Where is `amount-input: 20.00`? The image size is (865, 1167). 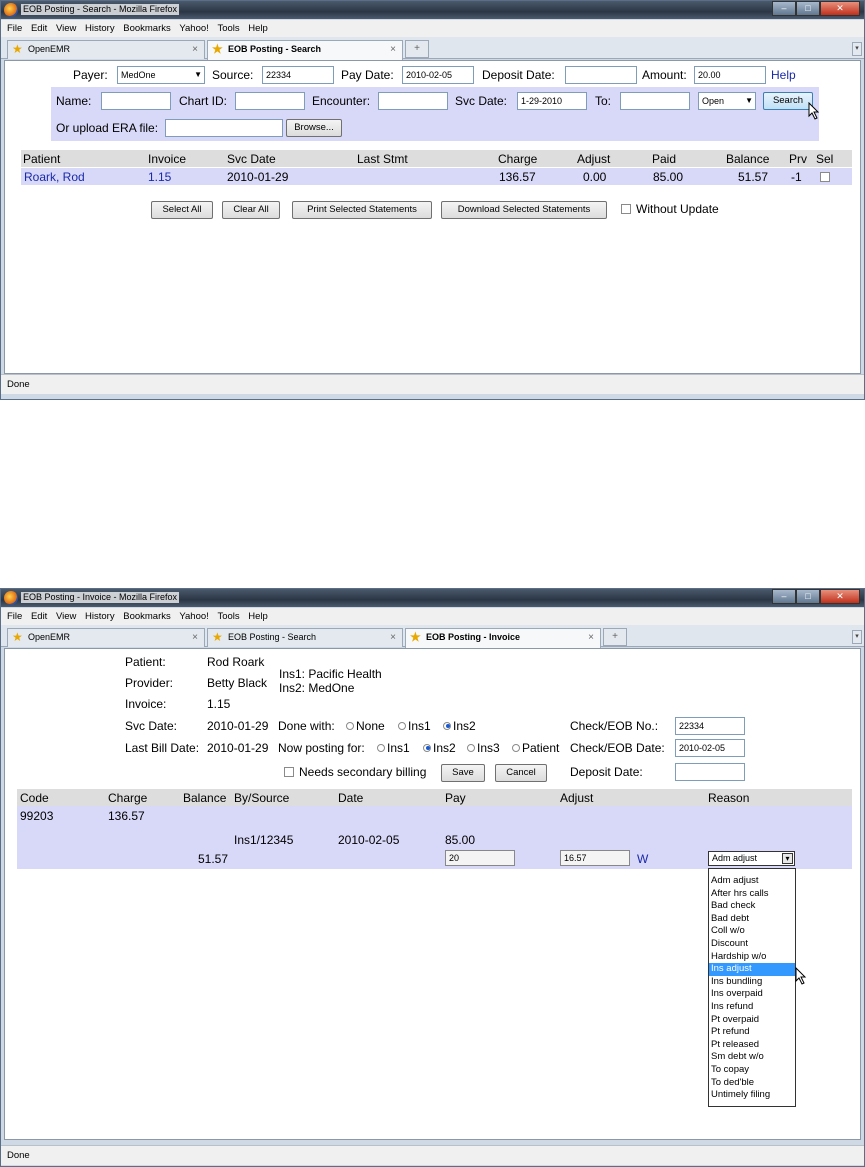 amount-input: 20.00 is located at coordinates (730, 75).